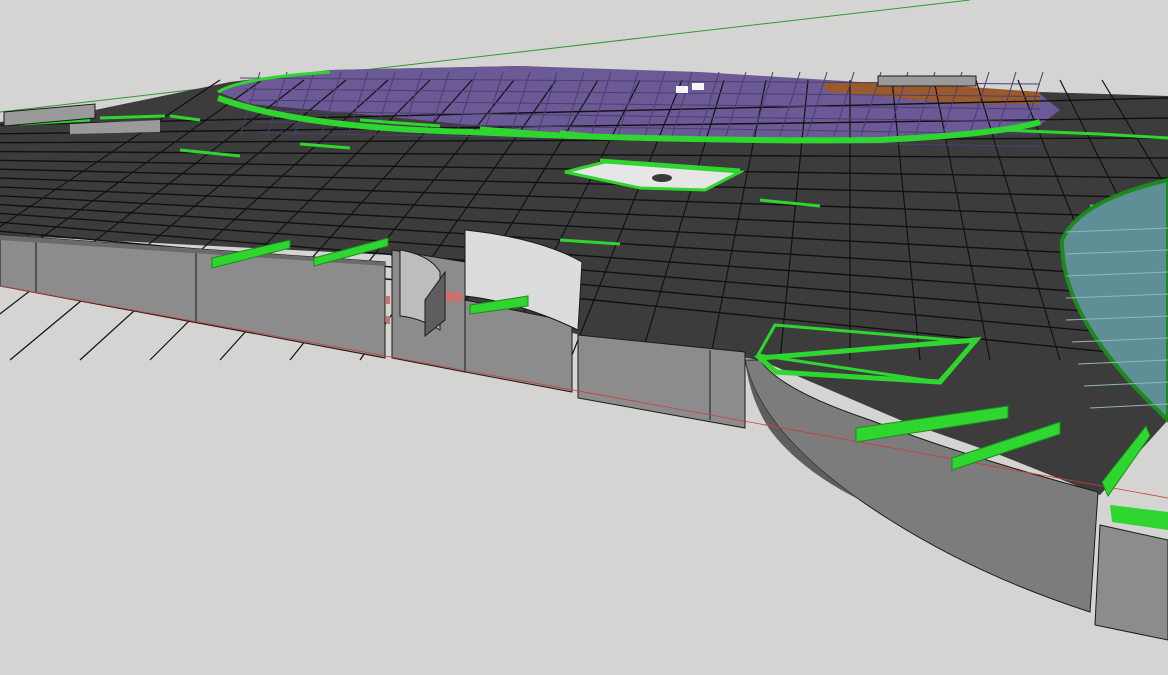 The image size is (1168, 675). Describe the element at coordinates (662, 178) in the screenshot. I see `plaza-marker` at that location.